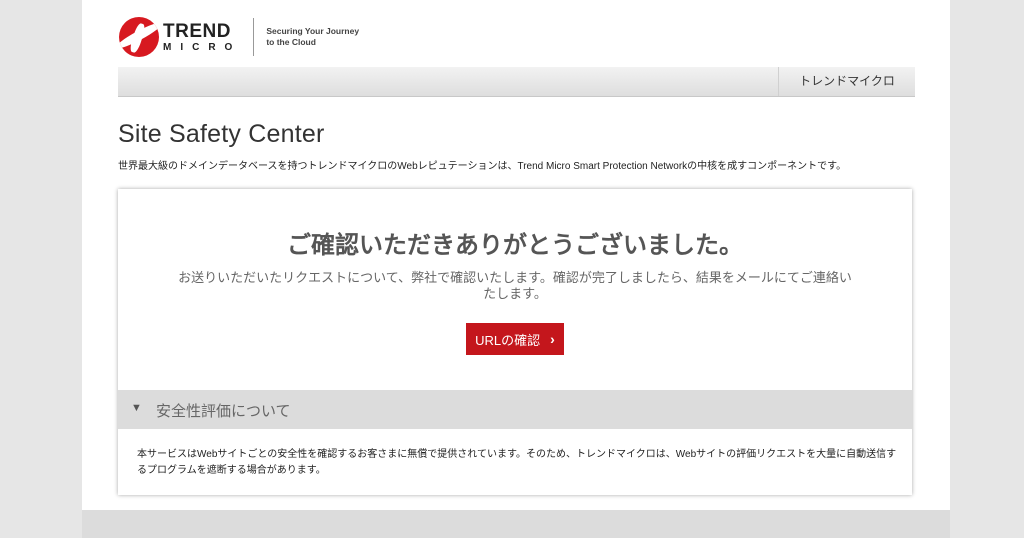 The image size is (1024, 538). I want to click on trend-micro-ball-icon, so click(139, 37).